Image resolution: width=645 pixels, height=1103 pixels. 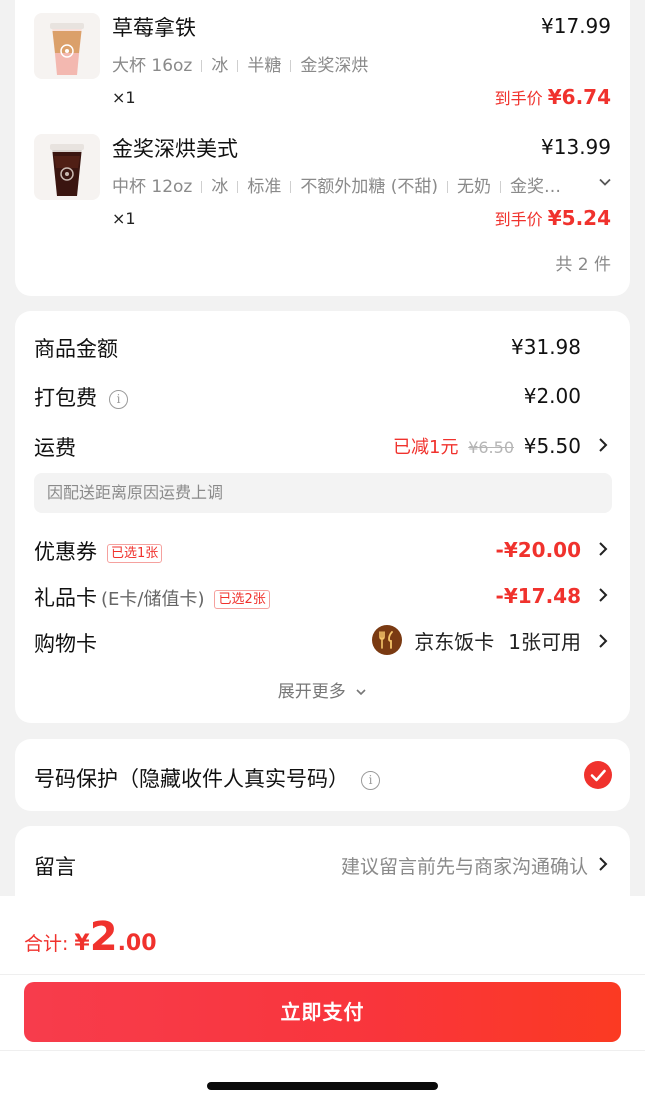 I want to click on product-image-americano, so click(x=67, y=167).